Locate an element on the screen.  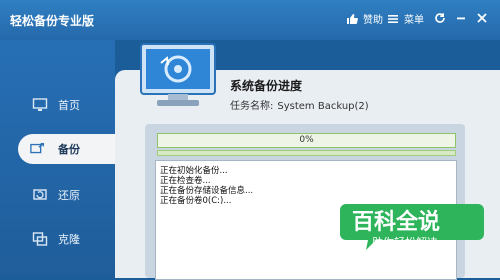
sidebar-item-label: 备份 is located at coordinates (69, 149).